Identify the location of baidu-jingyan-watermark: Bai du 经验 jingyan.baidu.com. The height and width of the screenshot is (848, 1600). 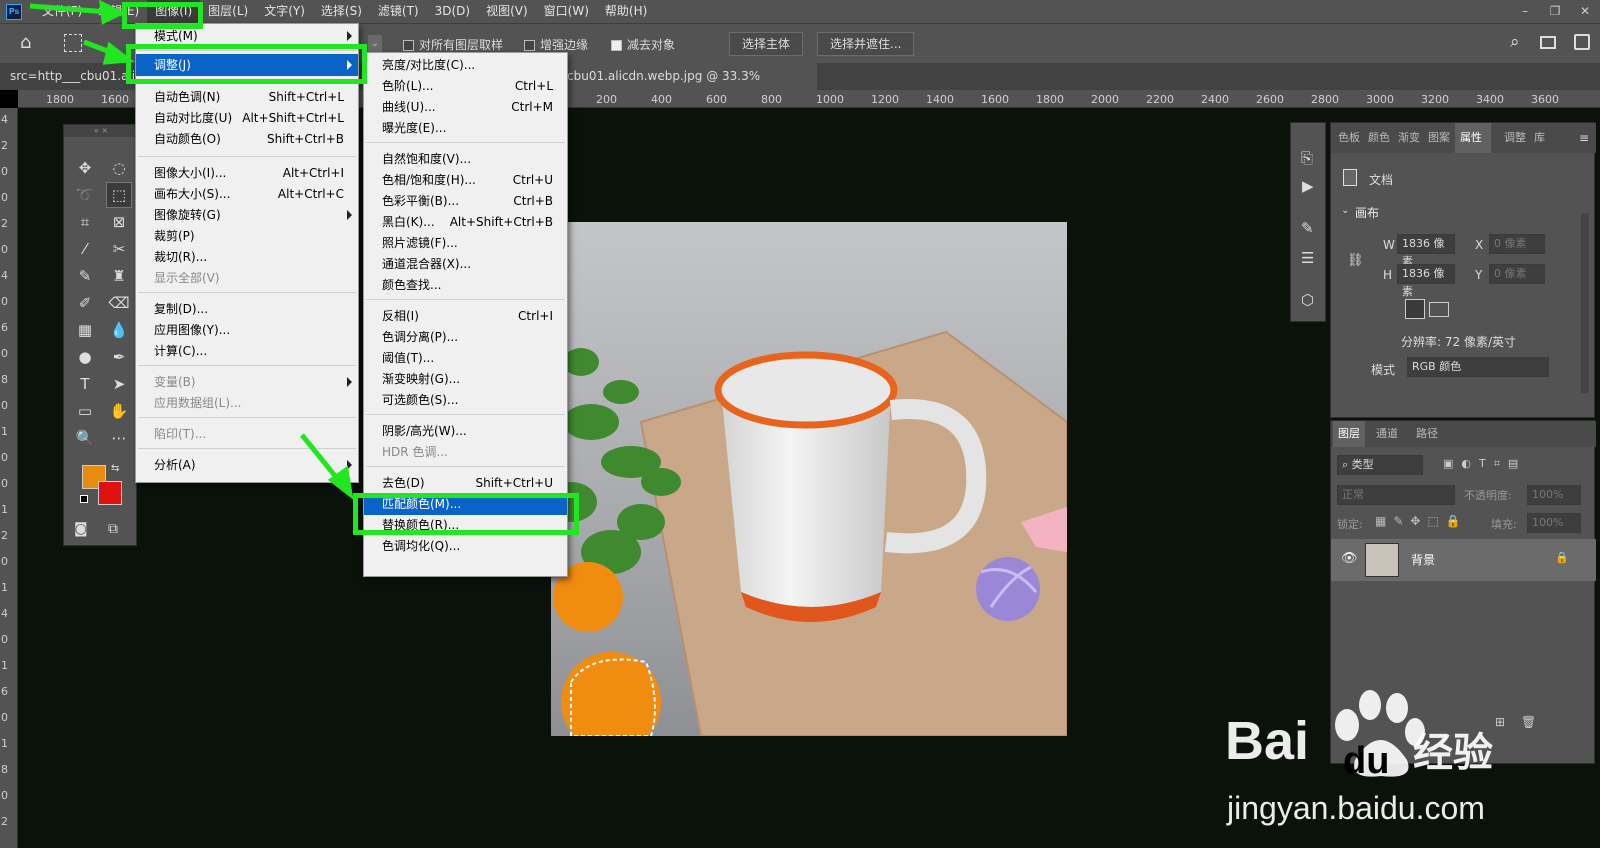
(1412, 769).